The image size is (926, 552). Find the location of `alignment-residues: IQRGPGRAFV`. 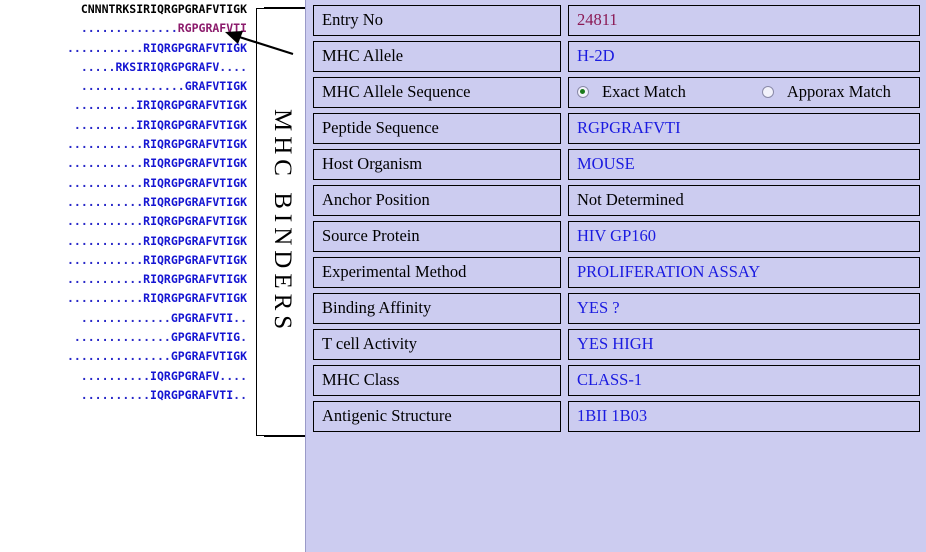

alignment-residues: IQRGPGRAFV is located at coordinates (185, 375).